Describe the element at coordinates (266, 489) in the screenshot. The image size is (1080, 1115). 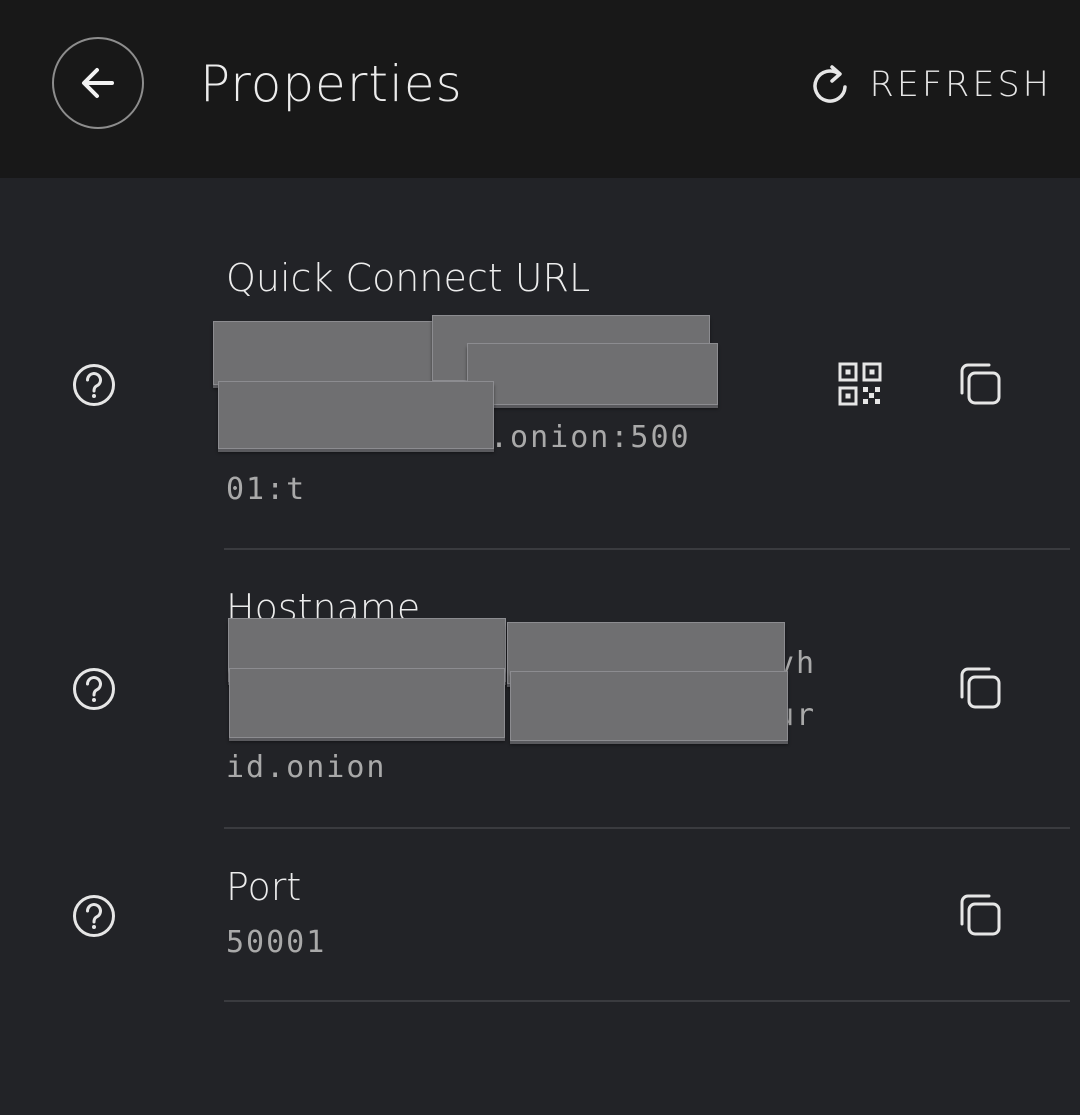
I see `property-value-line: 01:t` at that location.